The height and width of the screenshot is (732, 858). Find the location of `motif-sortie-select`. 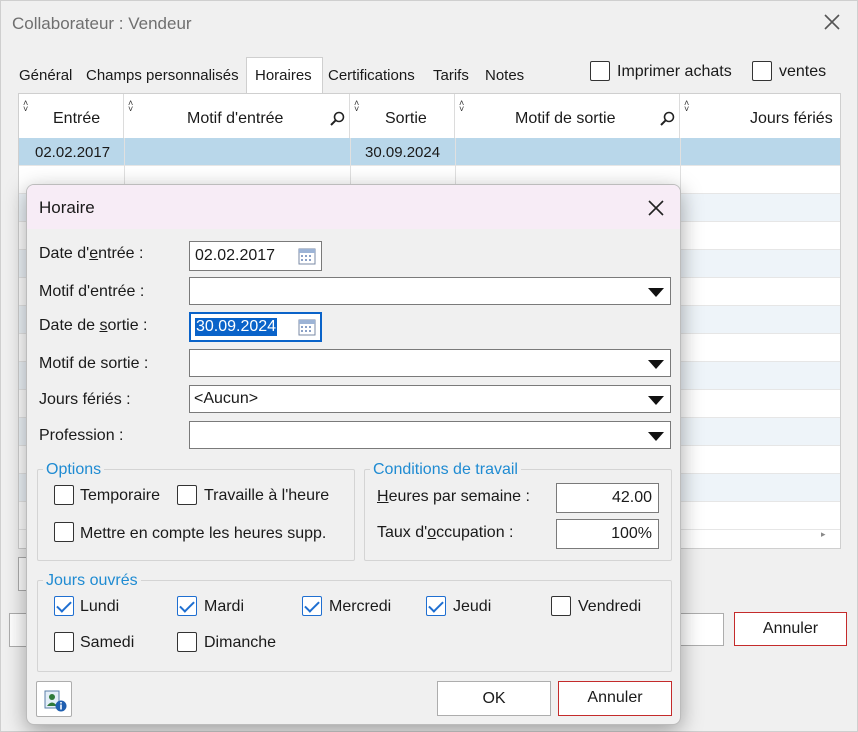

motif-sortie-select is located at coordinates (430, 363).